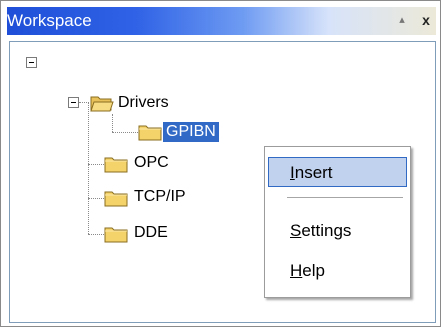  I want to click on menu-item-label: Settings, so click(321, 230).